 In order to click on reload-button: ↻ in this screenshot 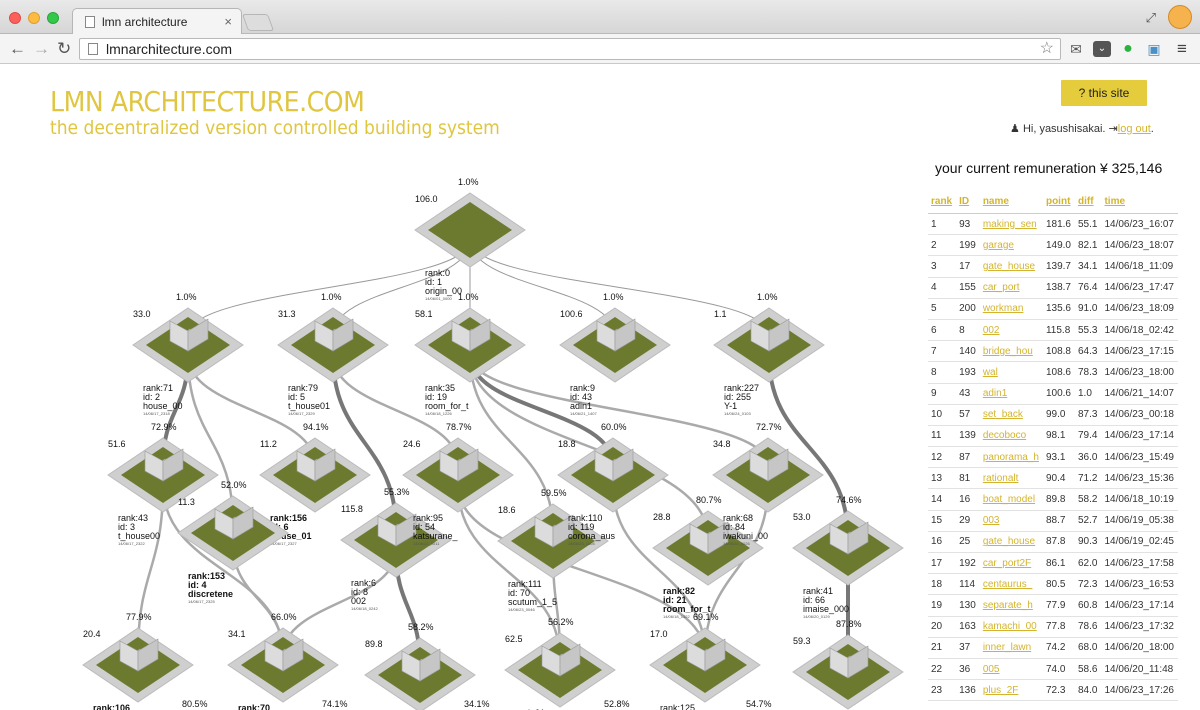, I will do `click(64, 49)`.